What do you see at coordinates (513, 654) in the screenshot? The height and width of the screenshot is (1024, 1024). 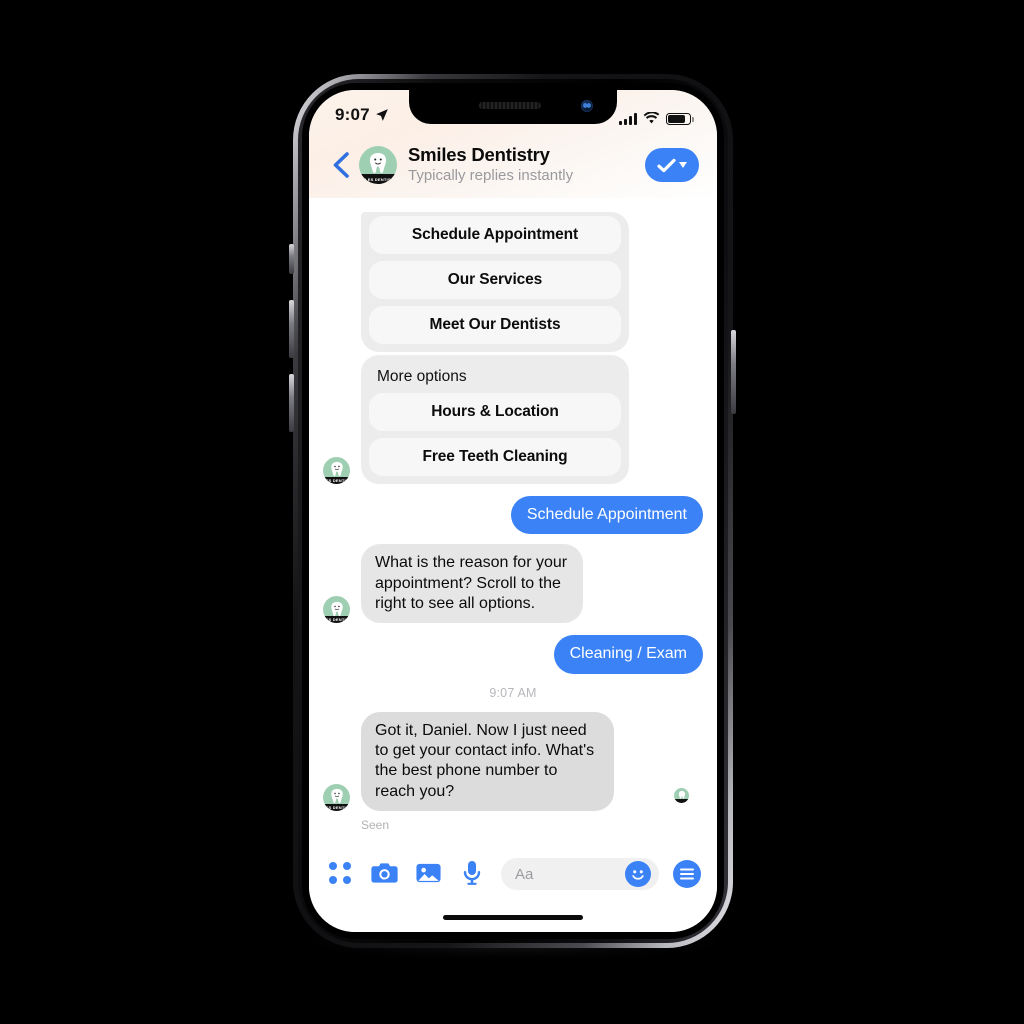 I see `message-row-outgoing: Cleaning / Exam` at bounding box center [513, 654].